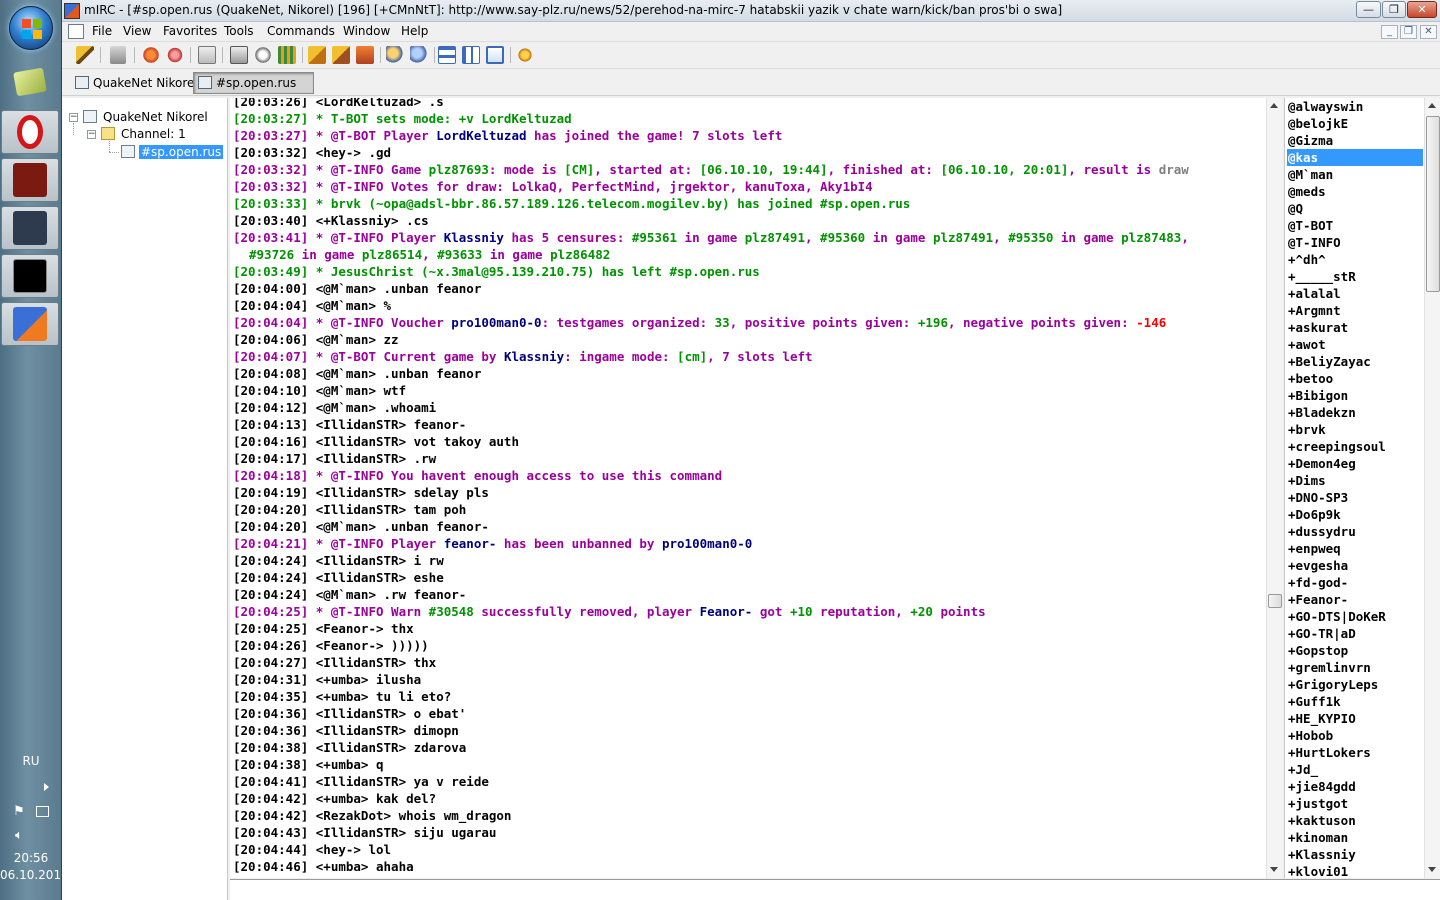 This screenshot has width=1440, height=900. What do you see at coordinates (153, 134) in the screenshot?
I see `tree-channel-folder: Channel: 1` at bounding box center [153, 134].